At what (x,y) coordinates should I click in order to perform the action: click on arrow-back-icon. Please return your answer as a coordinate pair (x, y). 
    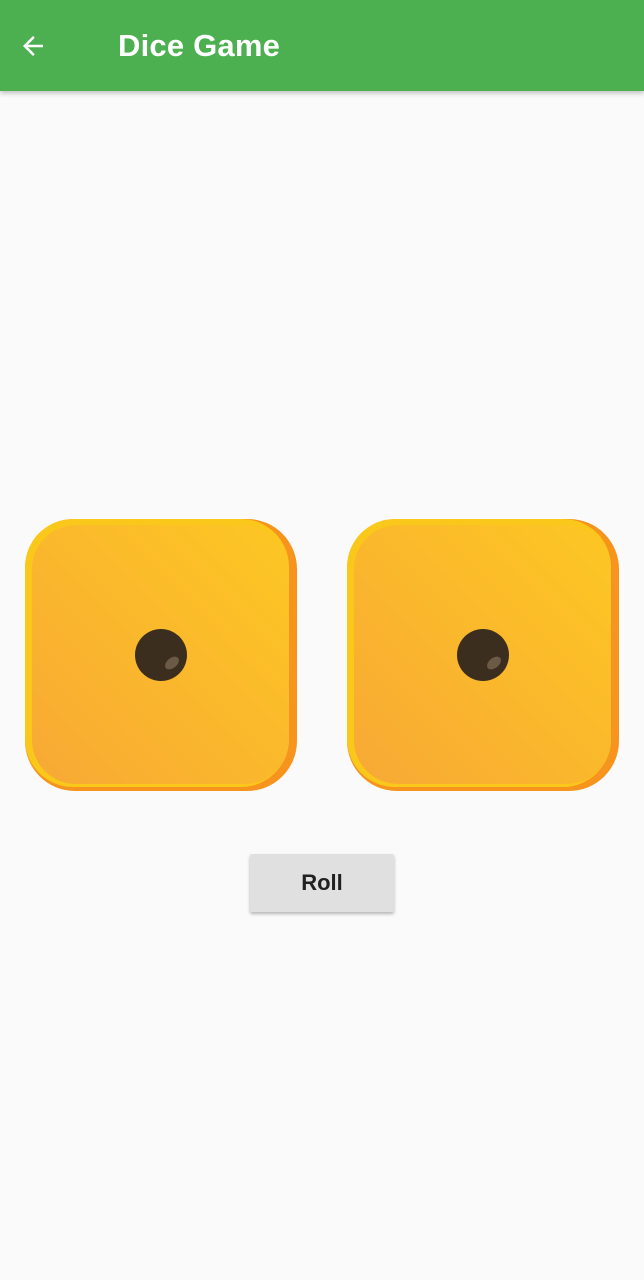
    Looking at the image, I should click on (33, 46).